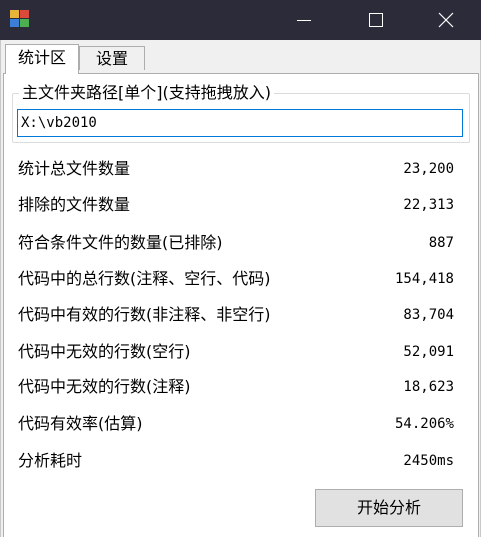 The width and height of the screenshot is (481, 537). Describe the element at coordinates (120, 242) in the screenshot. I see `stat-label: 符合条件文件的数量(已排除)` at that location.